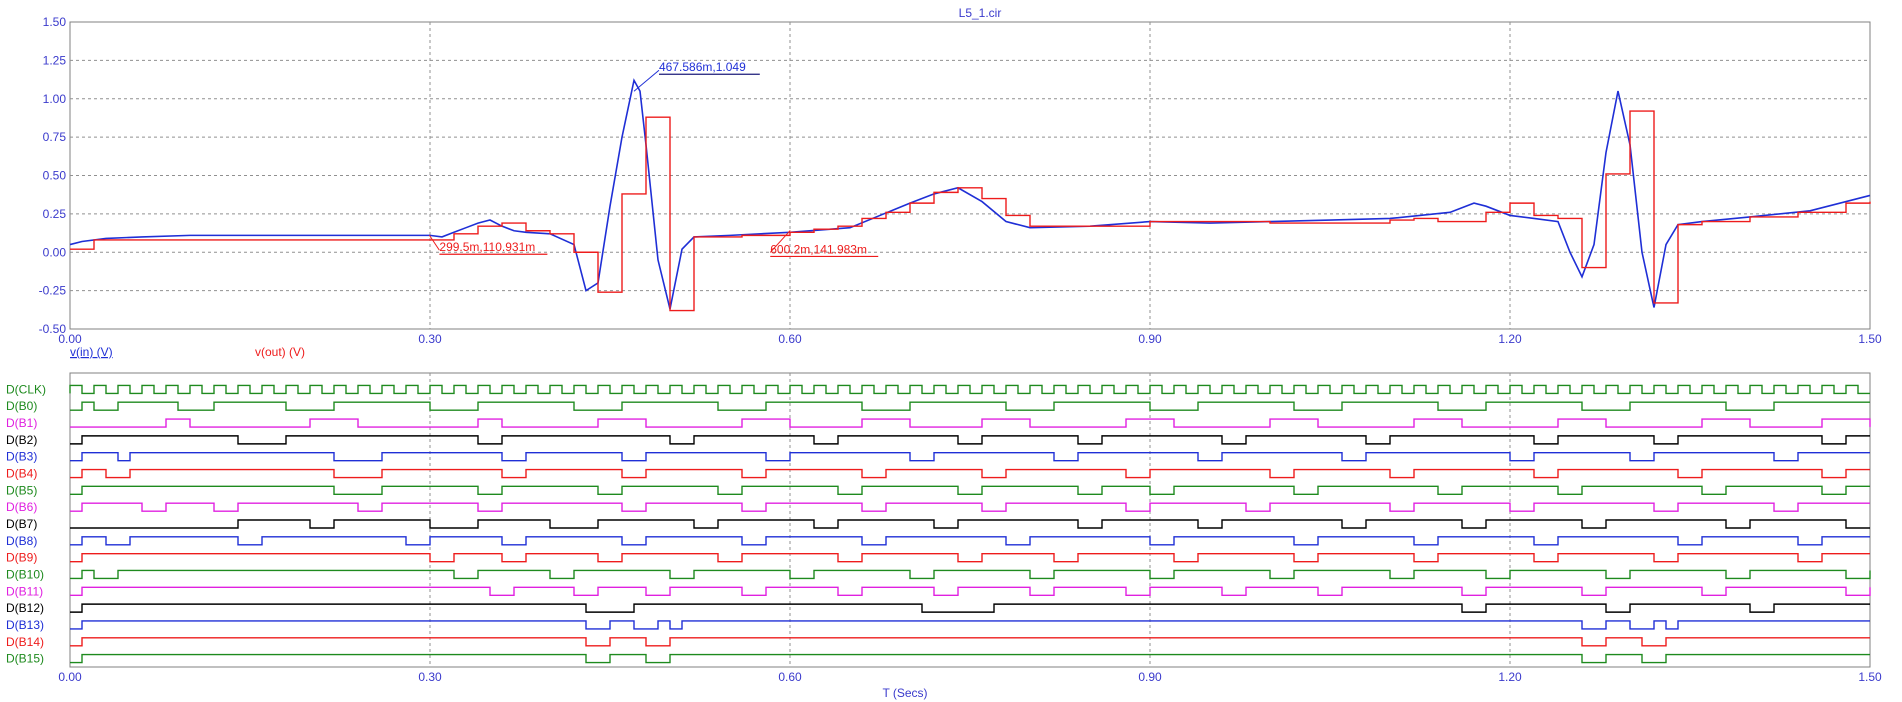  Describe the element at coordinates (21, 524) in the screenshot. I see `digital-signal-label: D(B7)` at that location.